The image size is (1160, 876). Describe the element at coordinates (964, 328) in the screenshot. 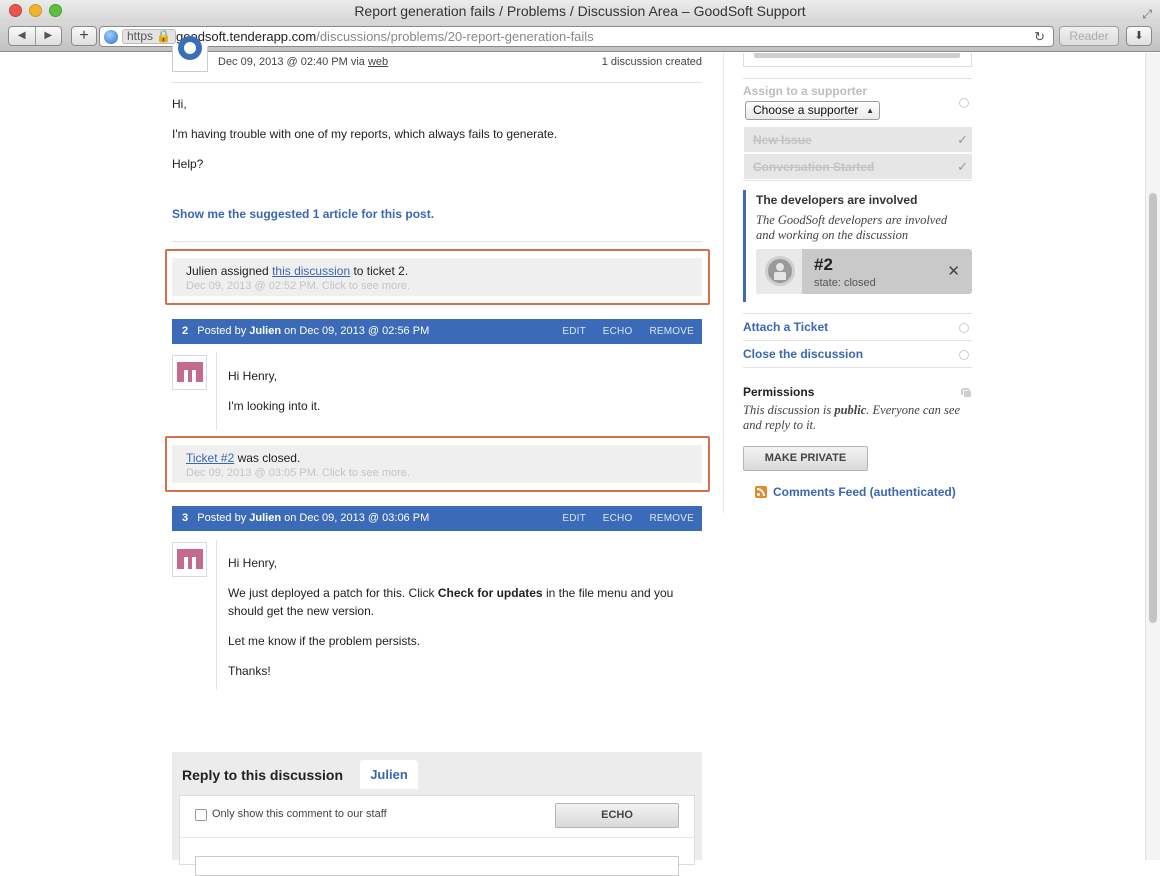

I see `attach-ticket-radio-icon` at that location.